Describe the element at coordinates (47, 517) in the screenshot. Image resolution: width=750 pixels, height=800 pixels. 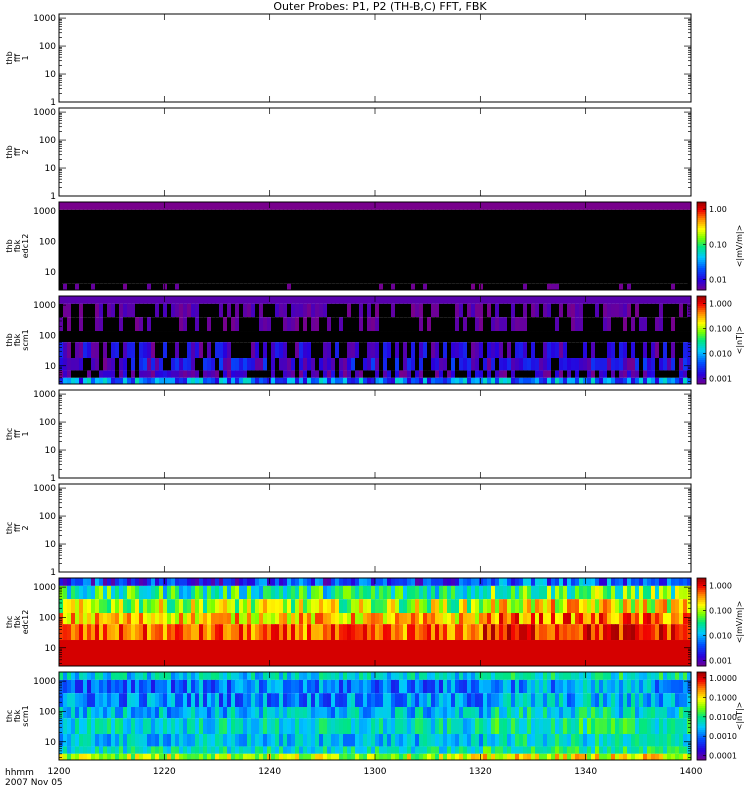
I see `y-tick-label: 100` at that location.